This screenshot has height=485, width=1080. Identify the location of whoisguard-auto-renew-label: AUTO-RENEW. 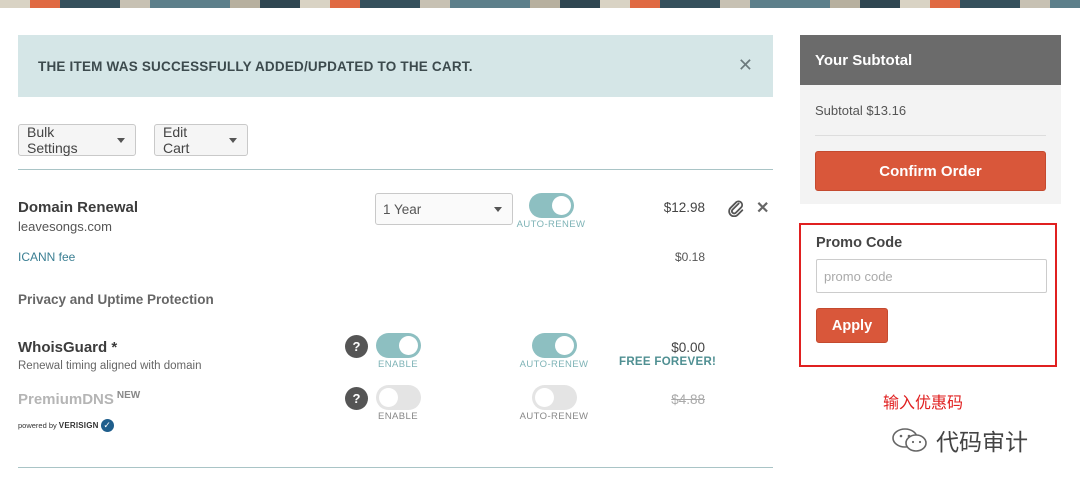
(554, 364).